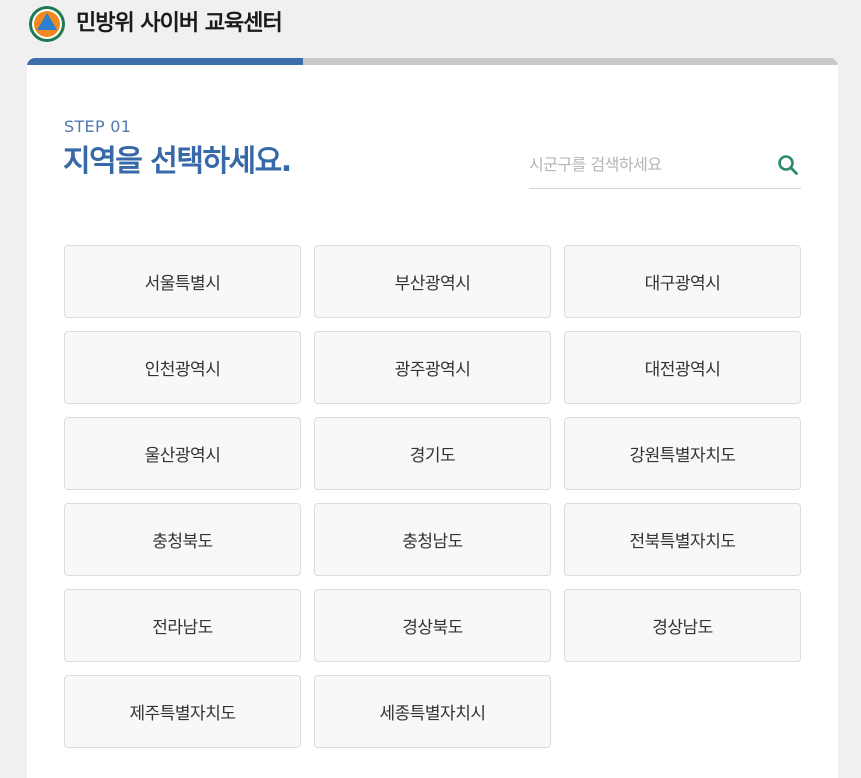 This screenshot has height=778, width=861. What do you see at coordinates (98, 126) in the screenshot?
I see `step-label: STEP 01` at bounding box center [98, 126].